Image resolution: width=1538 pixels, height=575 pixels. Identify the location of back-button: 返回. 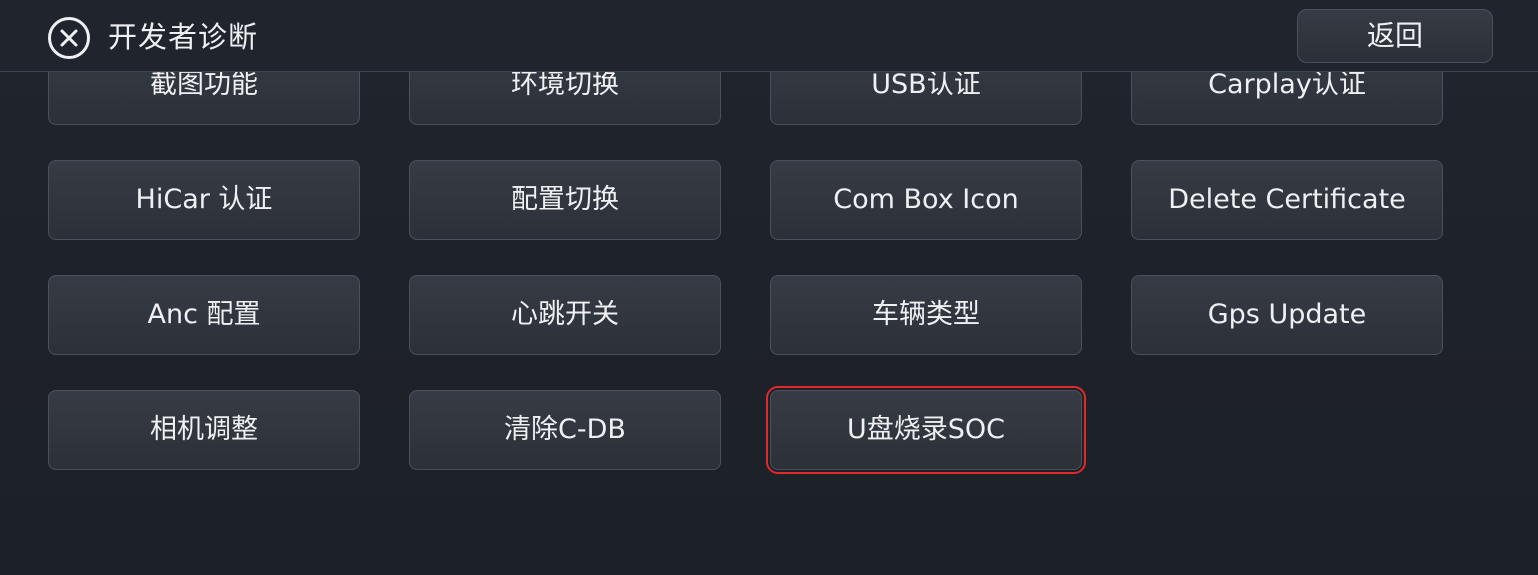
(1395, 36).